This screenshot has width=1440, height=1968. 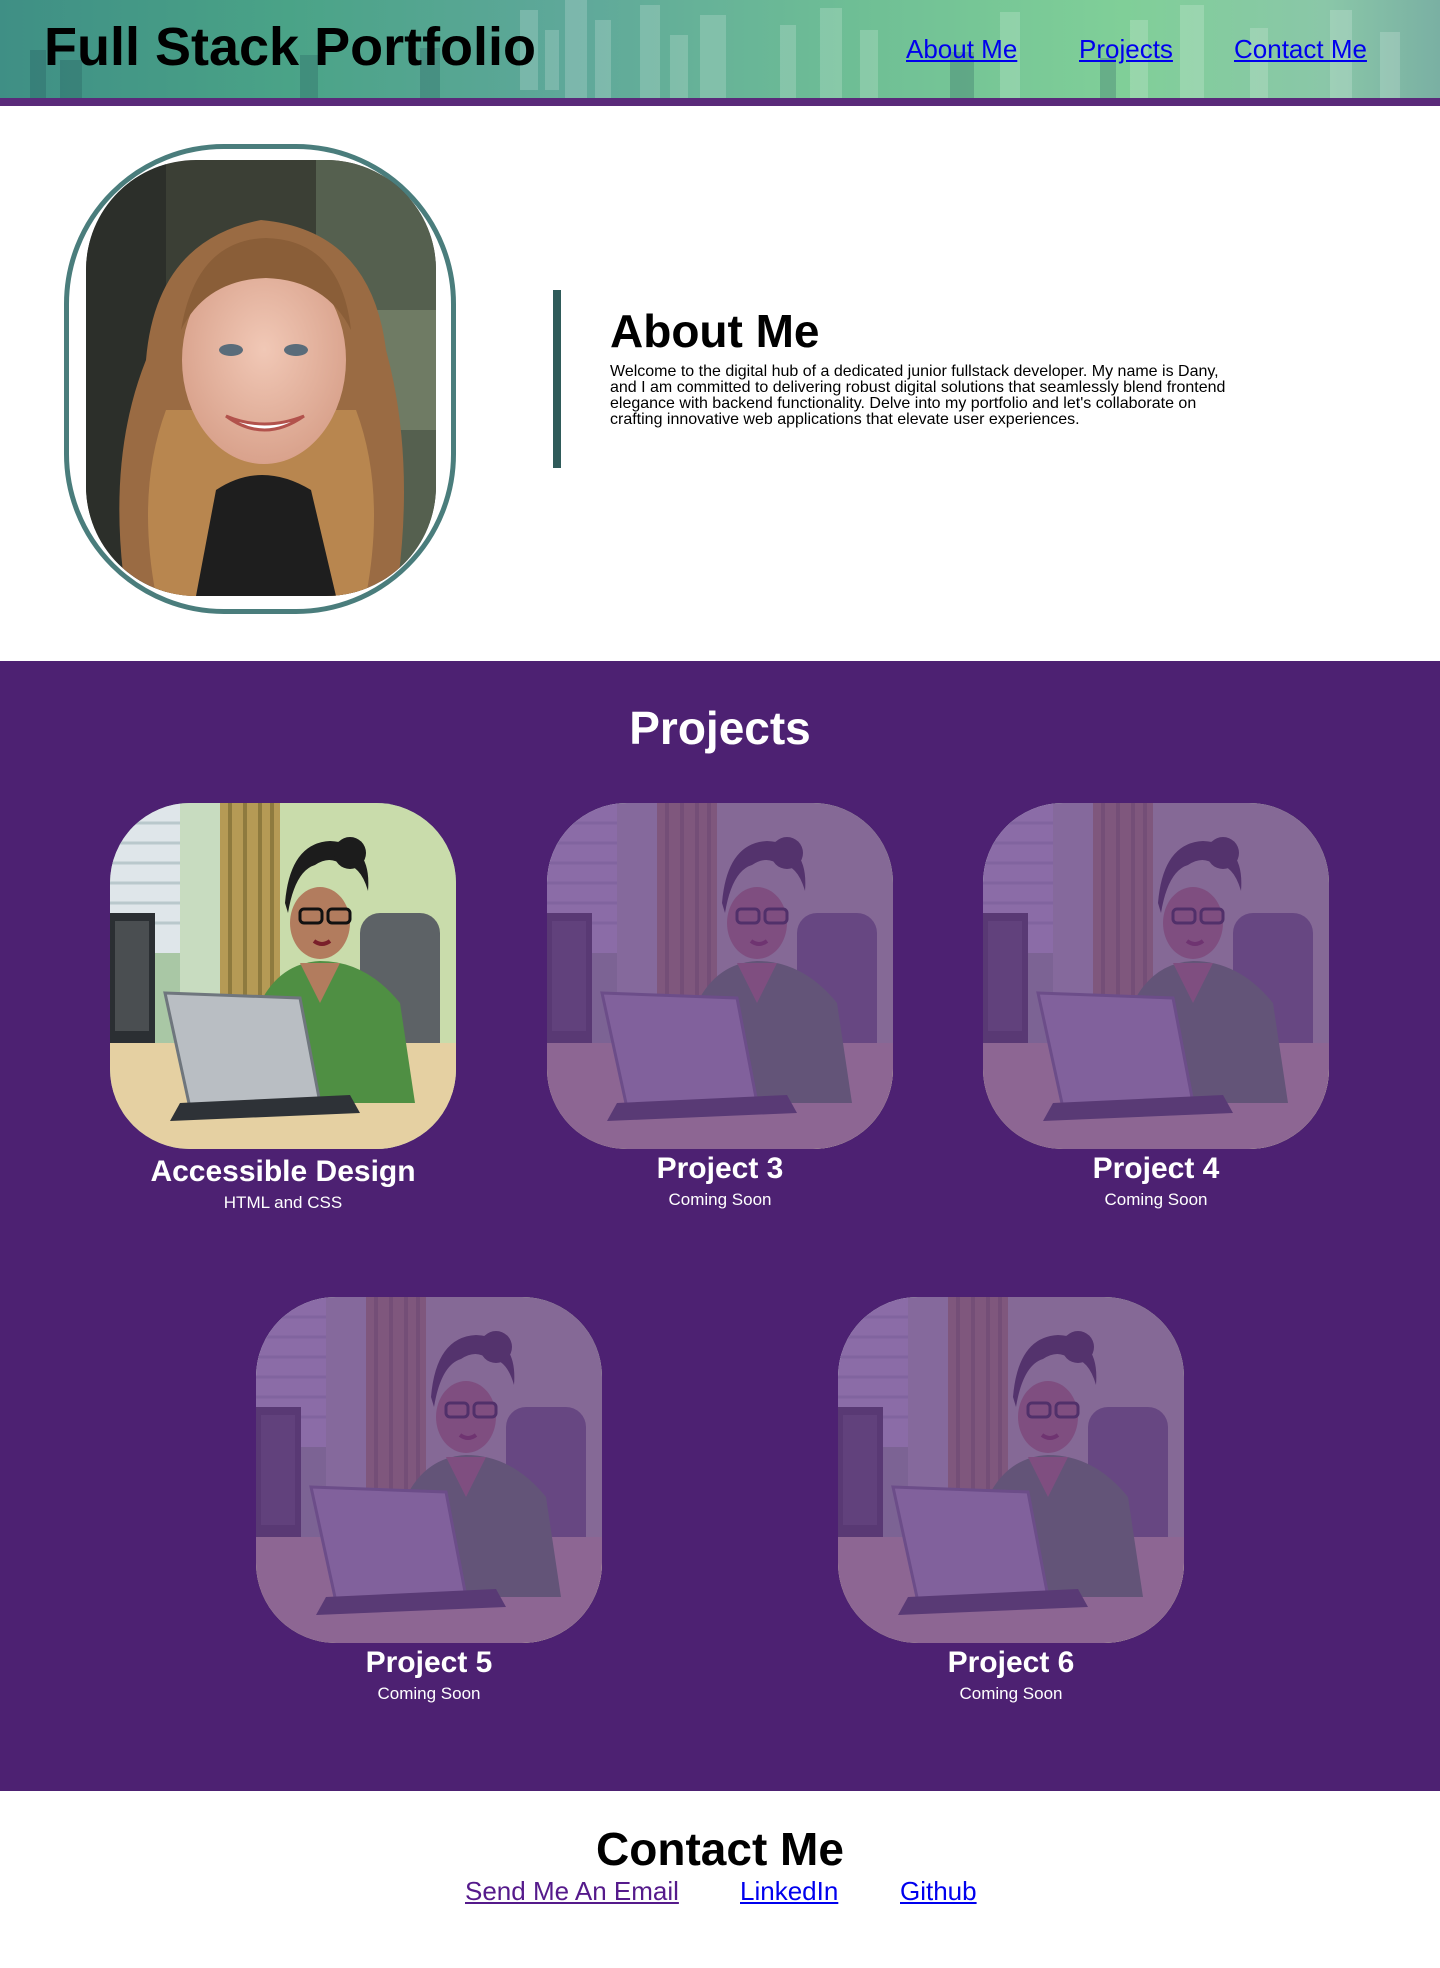 What do you see at coordinates (557, 379) in the screenshot?
I see `about-accent-bar` at bounding box center [557, 379].